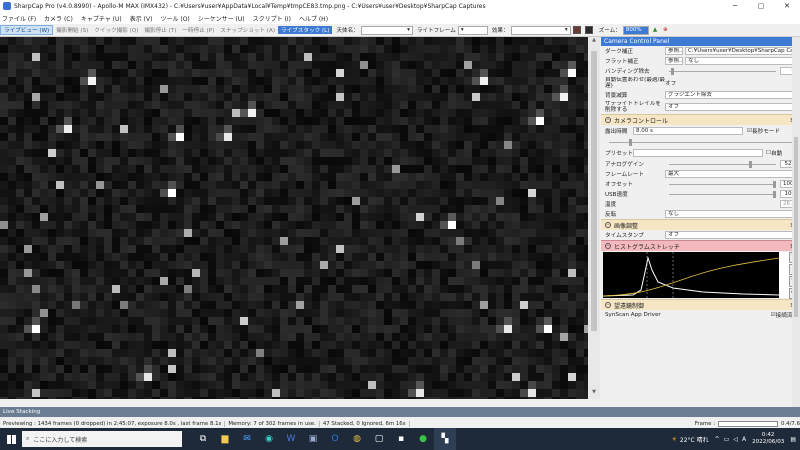  What do you see at coordinates (594, 191) in the screenshot?
I see `scrollbar-thumb` at bounding box center [594, 191].